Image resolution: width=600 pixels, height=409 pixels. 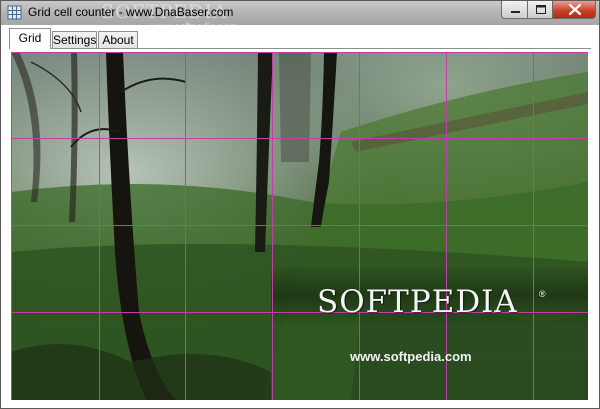 I want to click on close-icon, so click(x=575, y=9).